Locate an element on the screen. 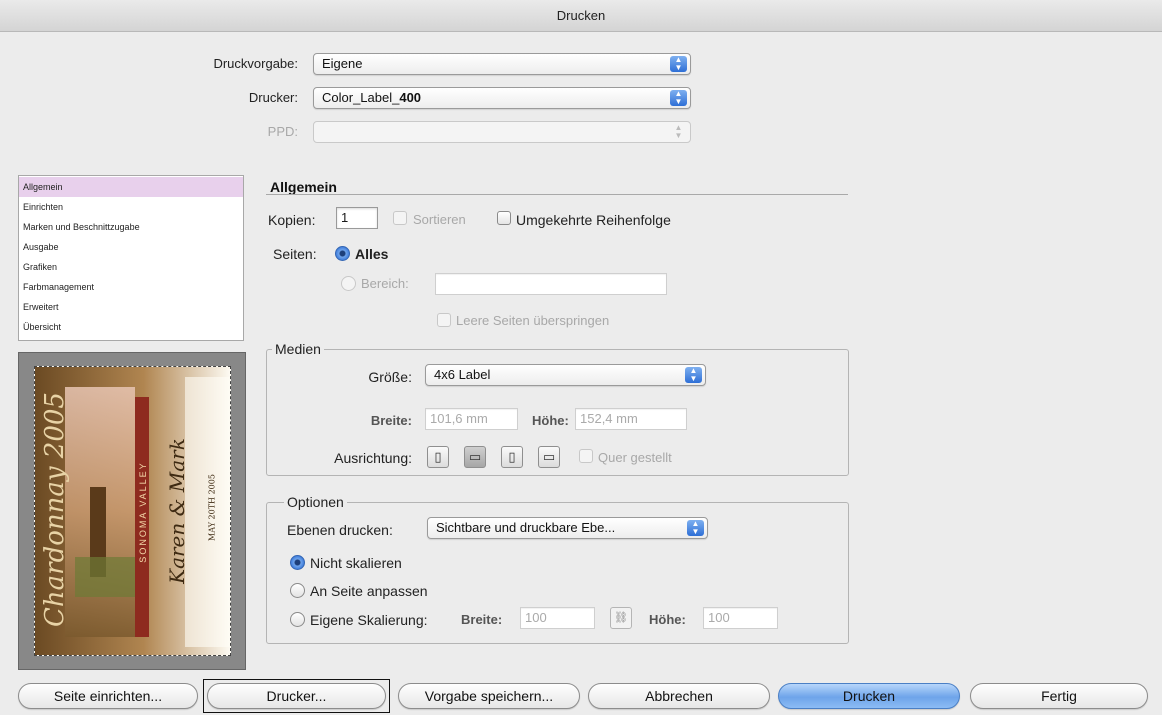 This screenshot has height=715, width=1162. scale-height-label: Höhe: is located at coordinates (667, 619).